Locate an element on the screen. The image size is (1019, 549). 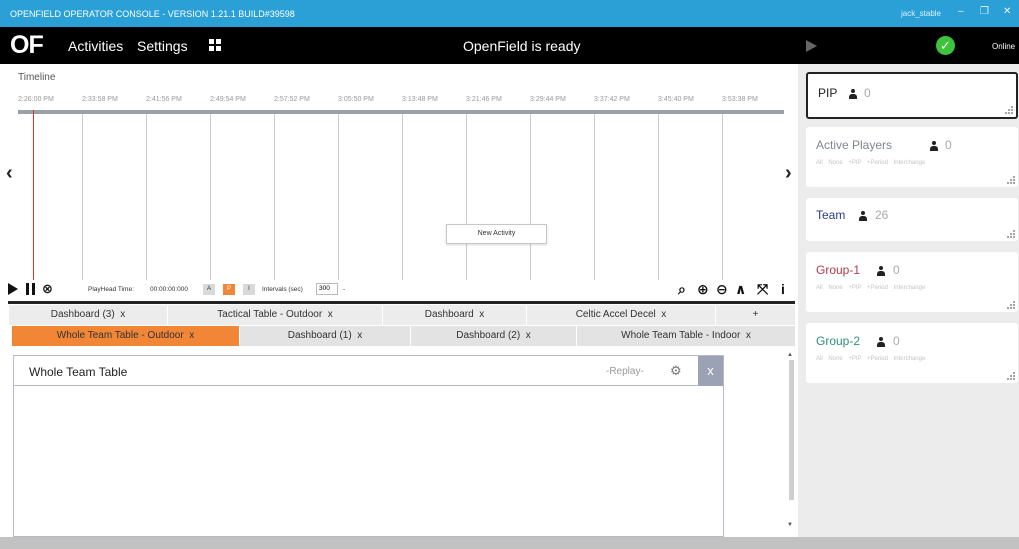
collapse-up-icon: ∧ is located at coordinates (740, 289).